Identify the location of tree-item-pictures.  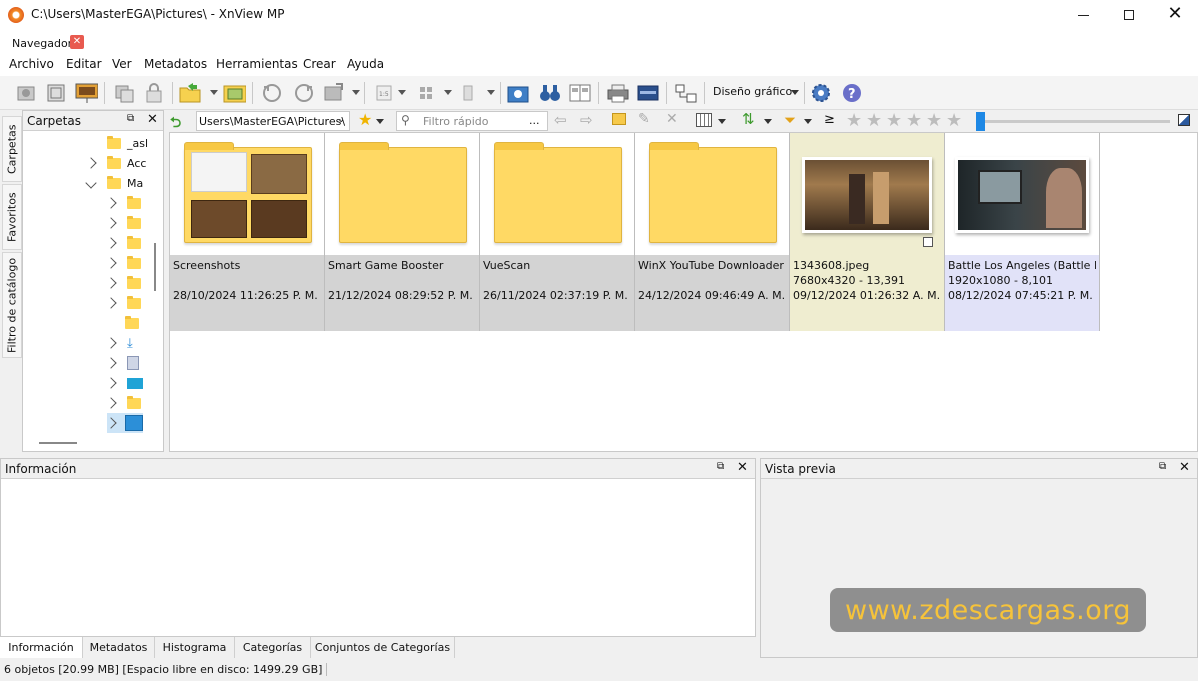
(124, 423).